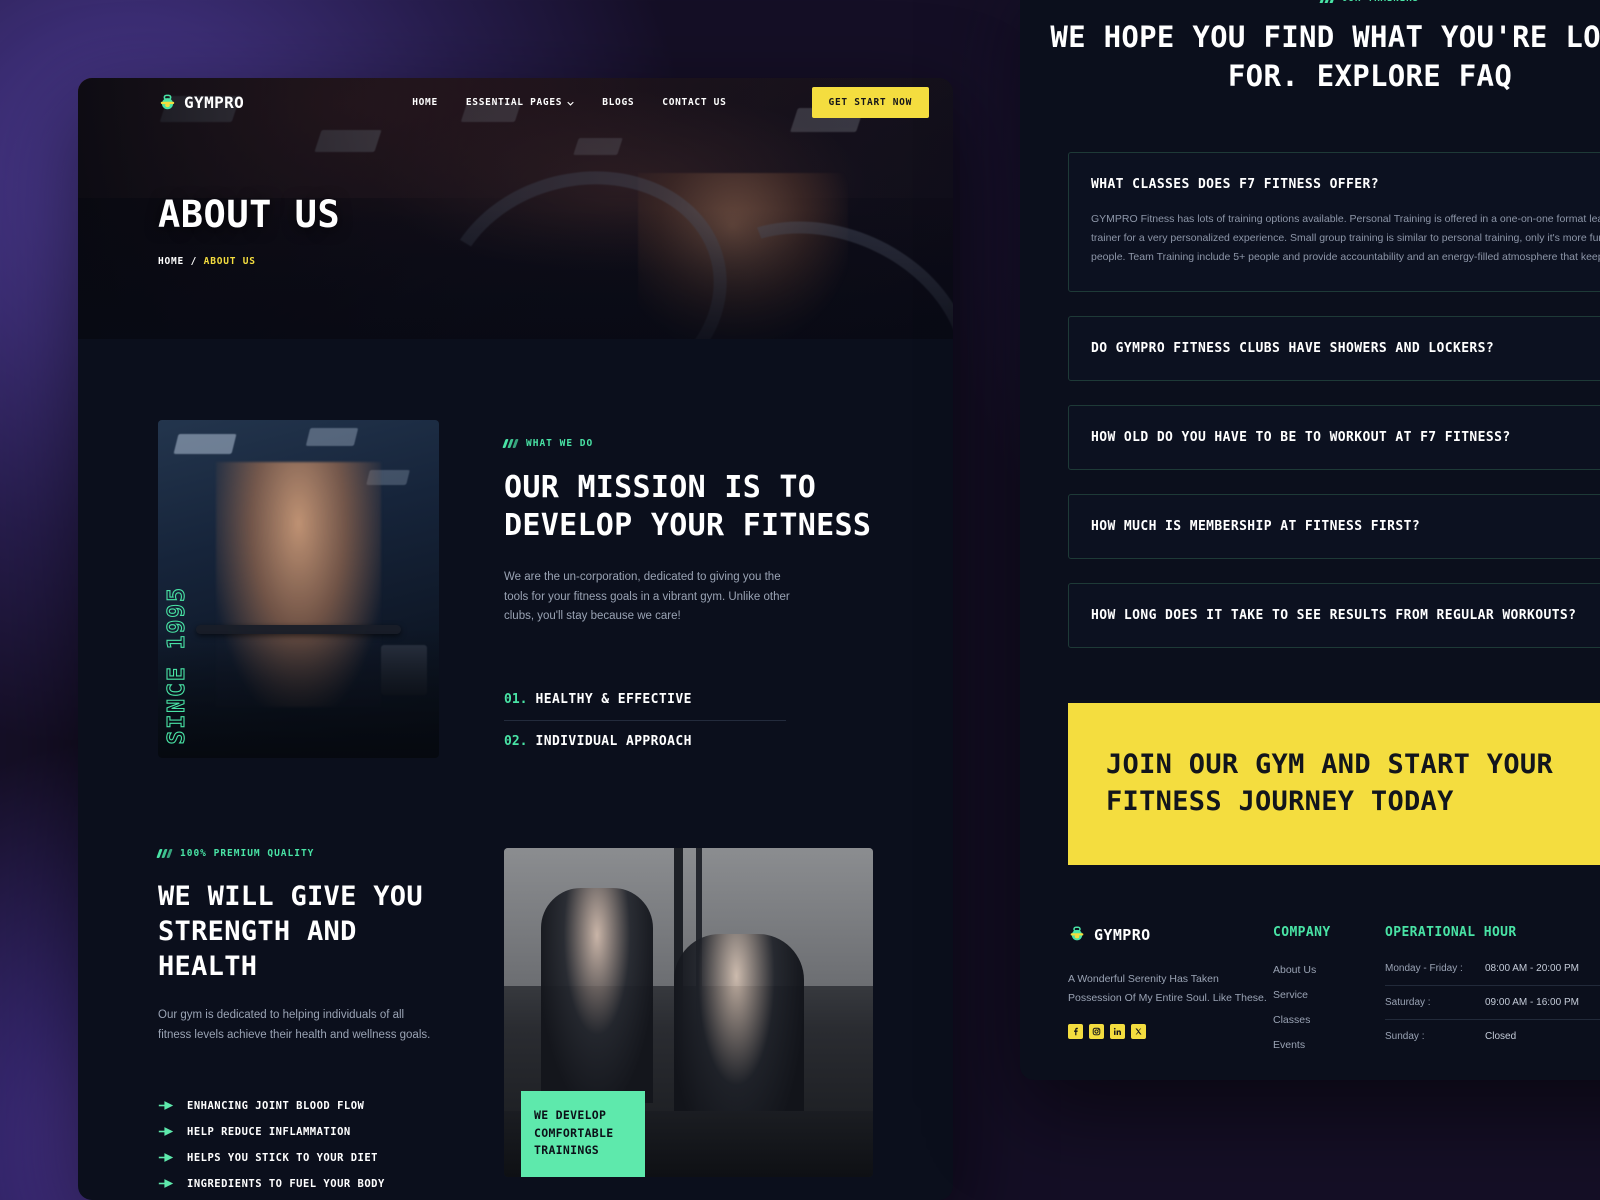 This screenshot has height=1200, width=1600. Describe the element at coordinates (1329, 1045) in the screenshot. I see `footer-link-events: Events` at that location.